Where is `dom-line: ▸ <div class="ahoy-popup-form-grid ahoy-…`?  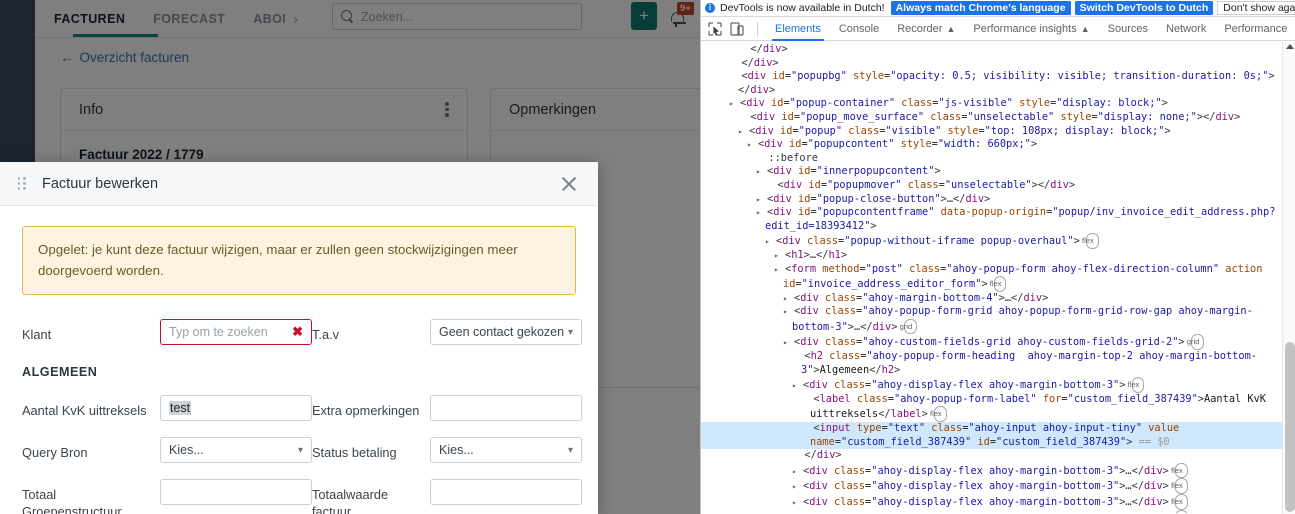 dom-line: ▸ <div class="ahoy-popup-form-grid ahoy-… is located at coordinates (998, 320).